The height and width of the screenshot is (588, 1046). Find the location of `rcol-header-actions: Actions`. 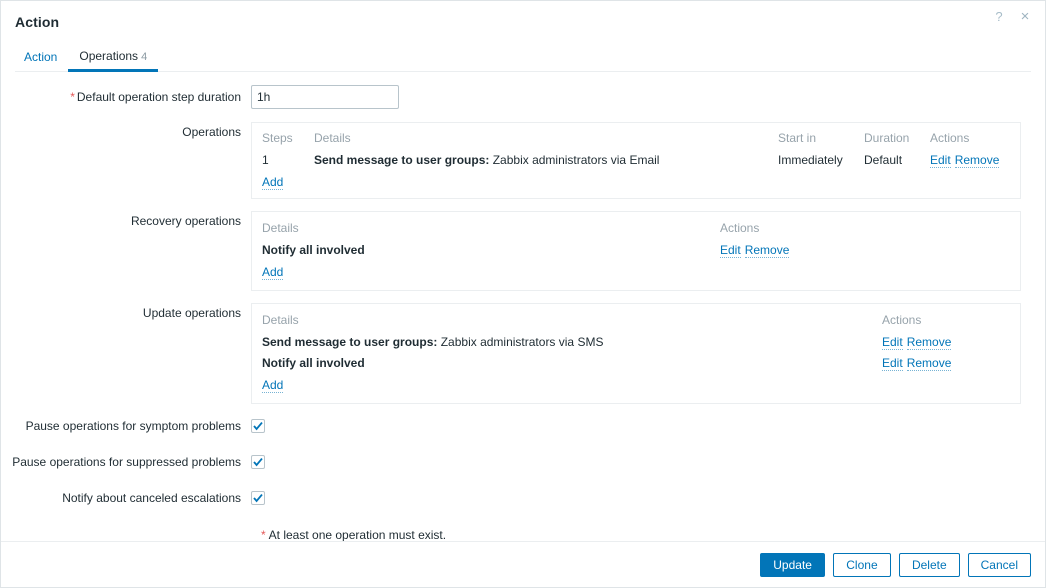

rcol-header-actions: Actions is located at coordinates (740, 228).